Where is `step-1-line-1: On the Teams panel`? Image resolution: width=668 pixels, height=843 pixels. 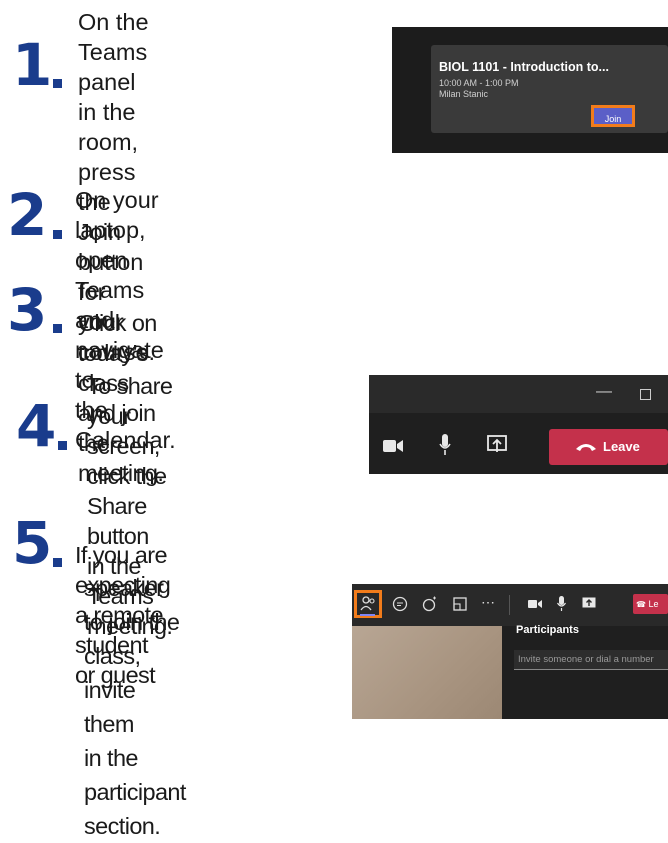
step-1-line-1: On the Teams panel is located at coordinates (113, 52).